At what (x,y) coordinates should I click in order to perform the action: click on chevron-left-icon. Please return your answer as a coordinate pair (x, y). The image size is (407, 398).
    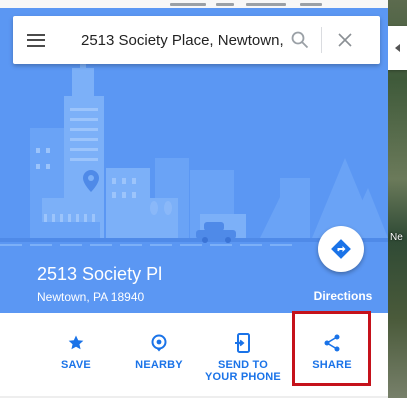
    Looking at the image, I should click on (397, 48).